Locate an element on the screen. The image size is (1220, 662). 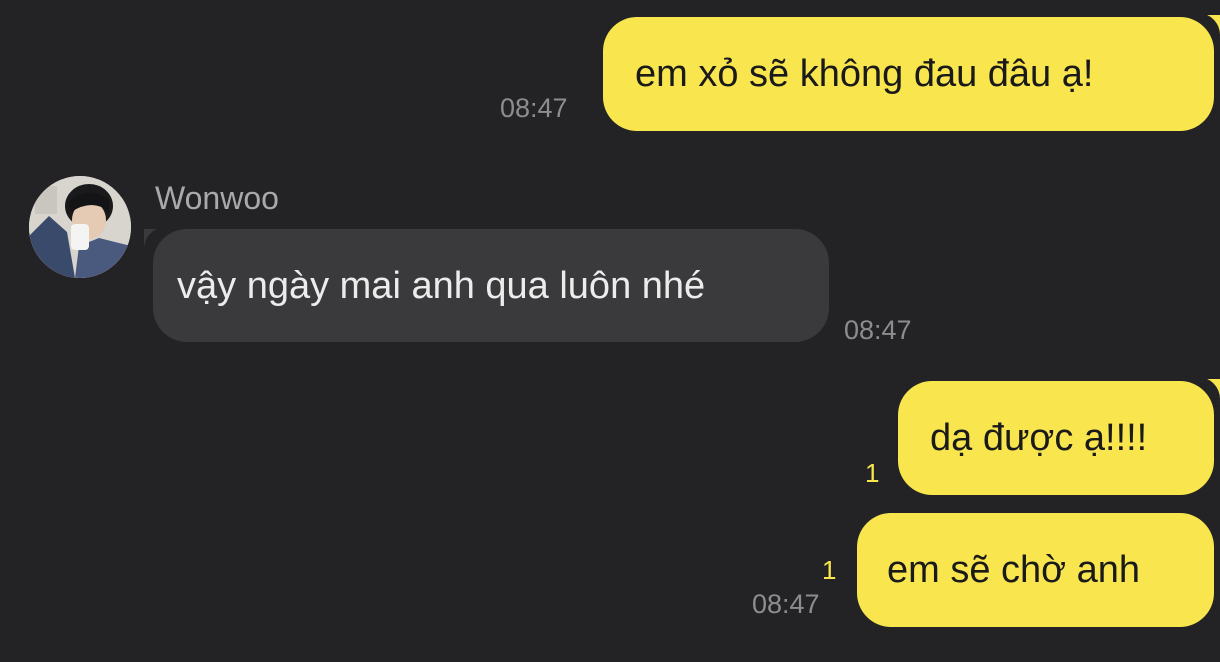
message-bubble: dạ được ạ!!!! is located at coordinates (1056, 438).